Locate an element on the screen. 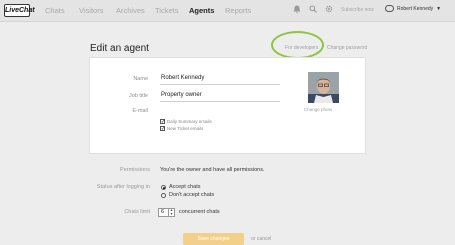 Image resolution: width=455 pixels, height=245 pixels. concurrent-chats-label: concurrent chats is located at coordinates (199, 212).